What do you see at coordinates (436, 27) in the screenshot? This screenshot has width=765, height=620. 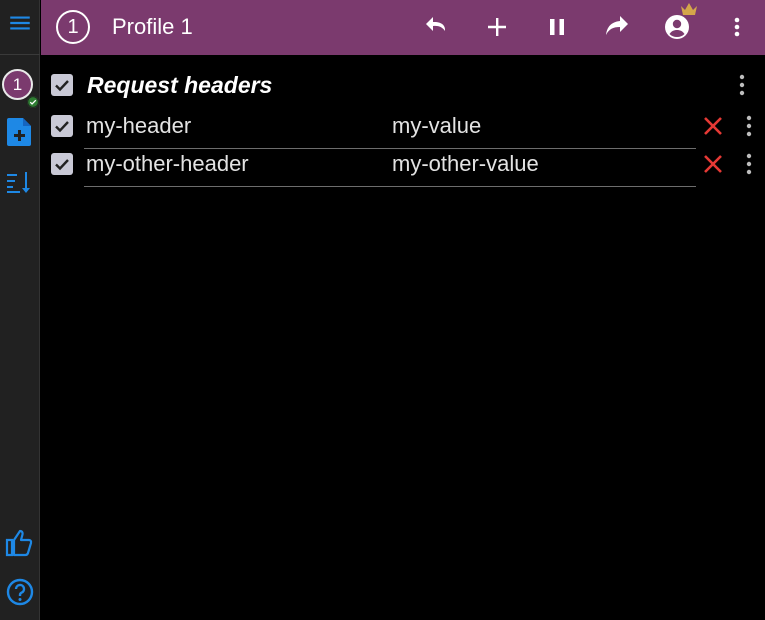 I see `undo-icon` at bounding box center [436, 27].